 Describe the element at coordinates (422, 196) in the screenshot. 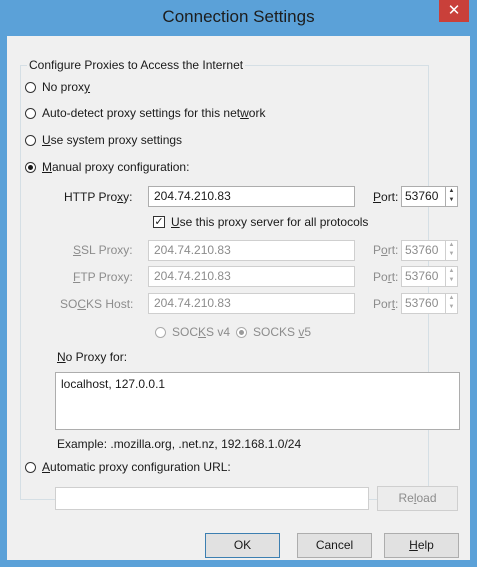

I see `http-port-value: 53760` at that location.